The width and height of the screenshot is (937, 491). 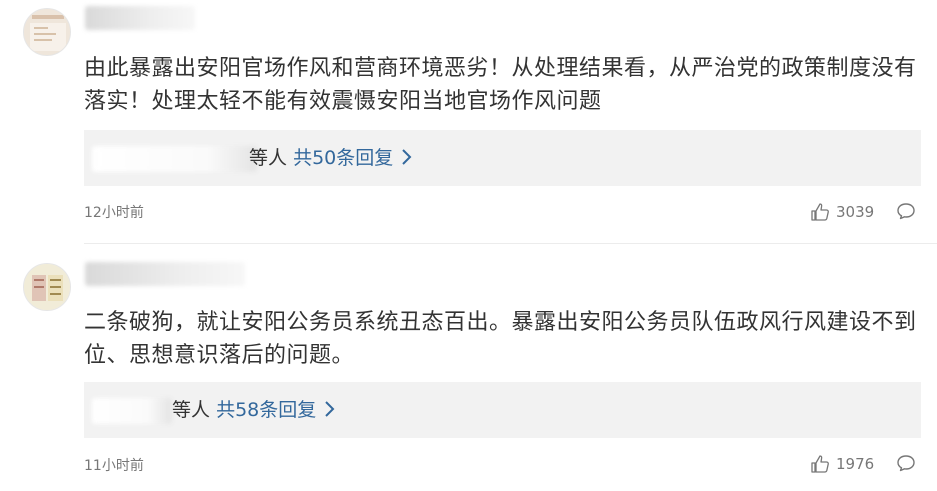 What do you see at coordinates (114, 466) in the screenshot?
I see `comment-time: 11小时前` at bounding box center [114, 466].